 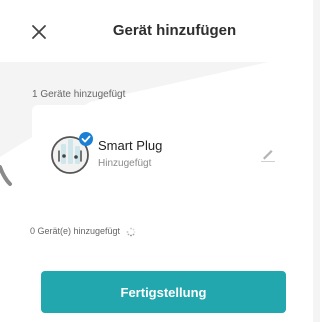 What do you see at coordinates (75, 231) in the screenshot?
I see `added-devices-text: 0 Gerät(e) hinzugefügt` at bounding box center [75, 231].